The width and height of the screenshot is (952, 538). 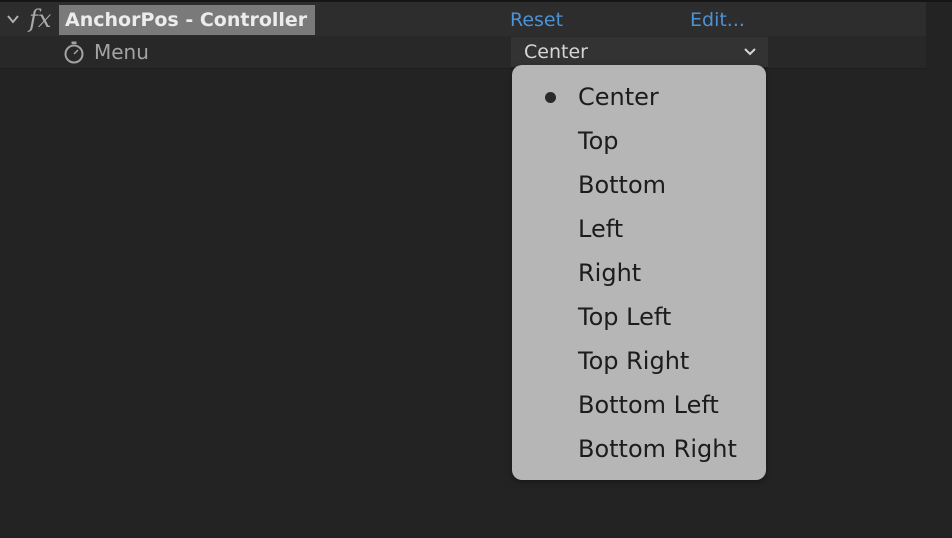 I want to click on parameter-label: Menu, so click(x=121, y=52).